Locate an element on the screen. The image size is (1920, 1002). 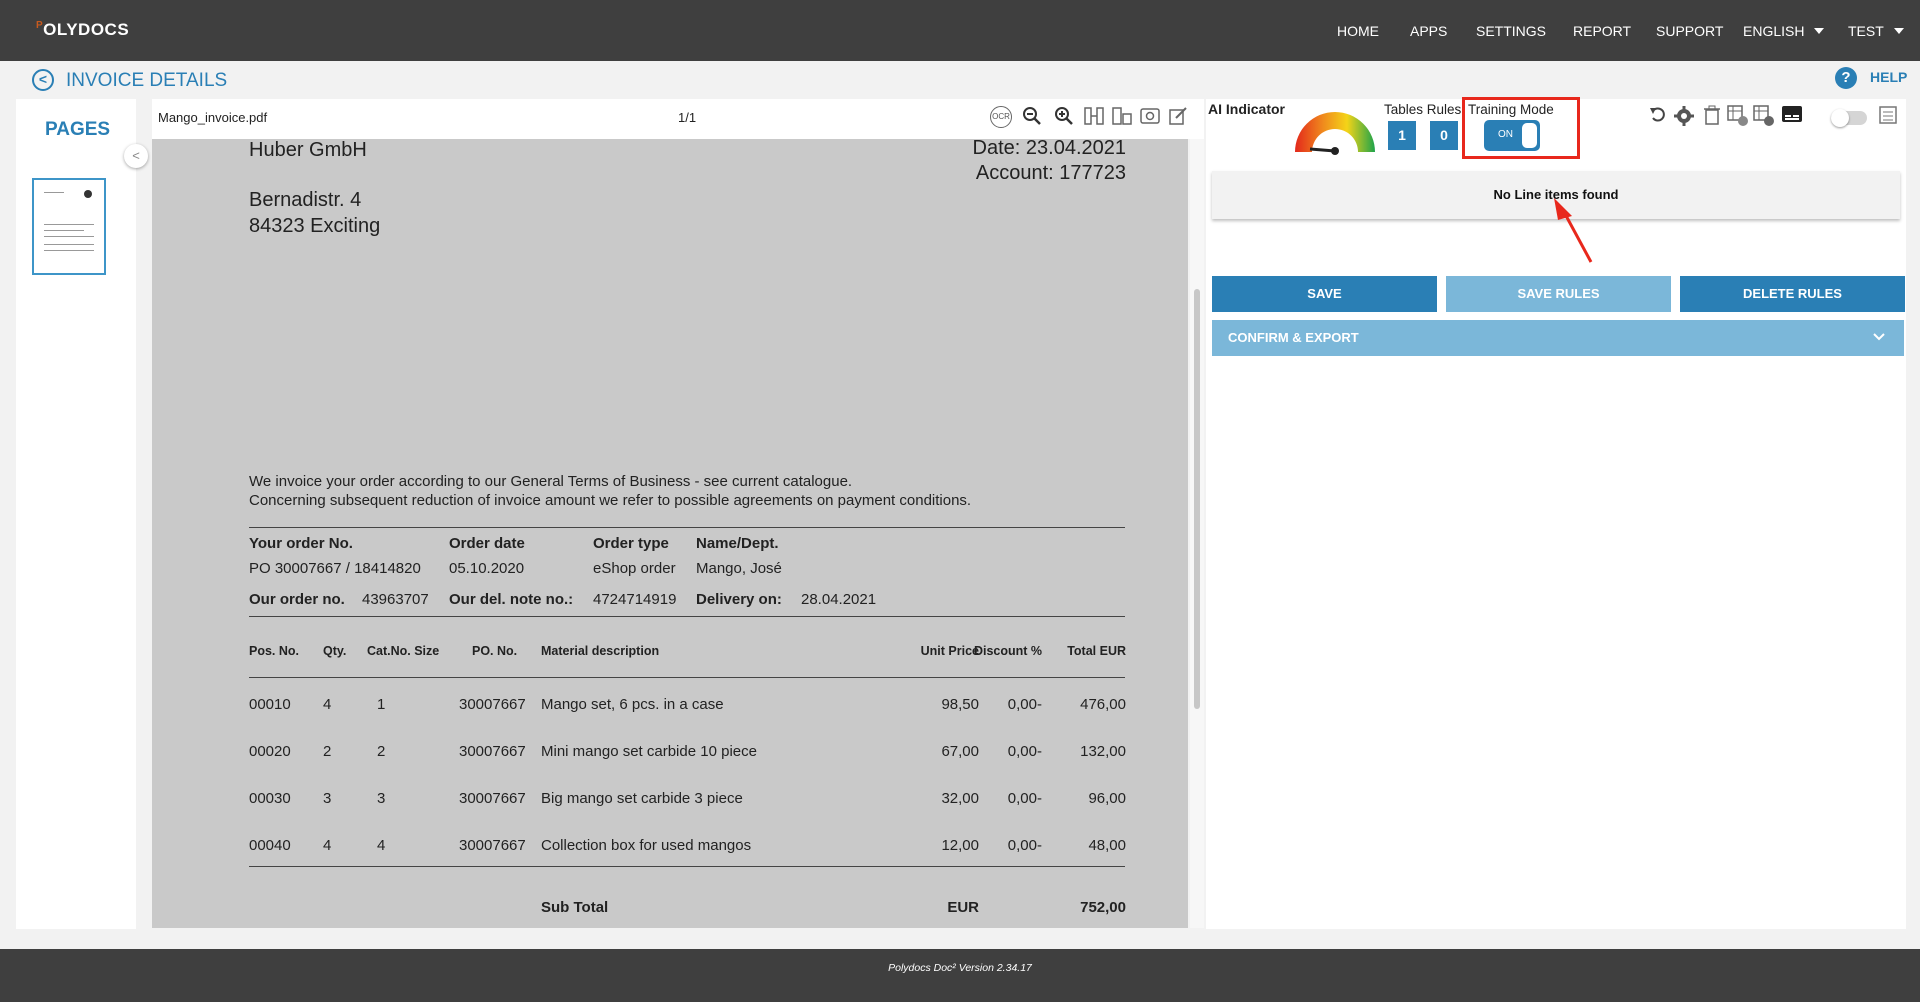
subtitles-icon is located at coordinates (1792, 117).